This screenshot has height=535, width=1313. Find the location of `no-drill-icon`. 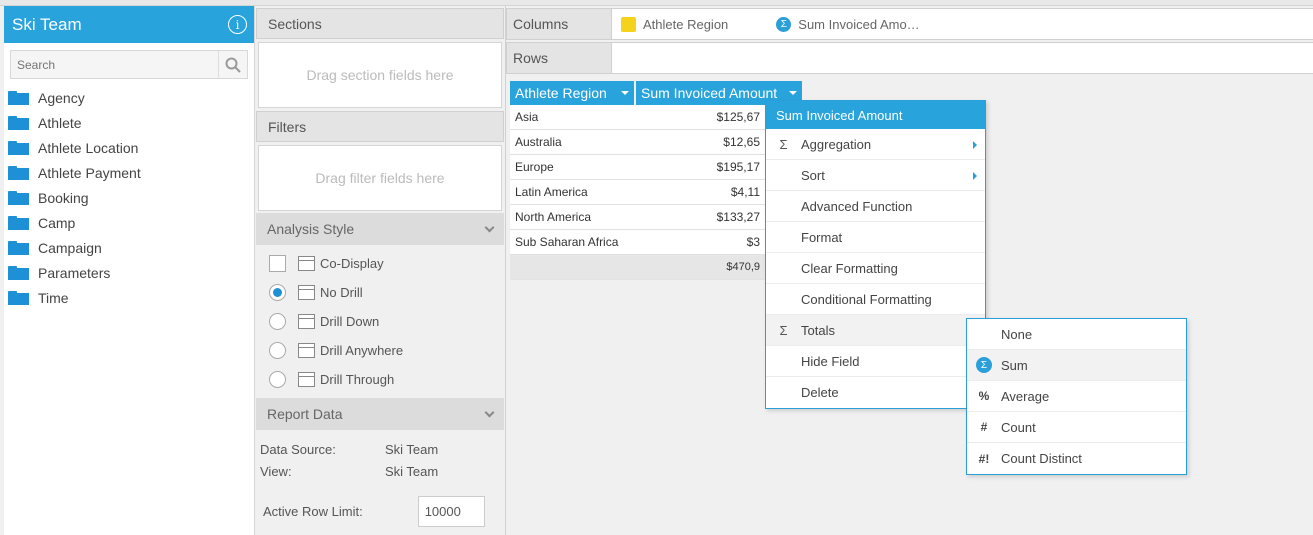

no-drill-icon is located at coordinates (306, 292).